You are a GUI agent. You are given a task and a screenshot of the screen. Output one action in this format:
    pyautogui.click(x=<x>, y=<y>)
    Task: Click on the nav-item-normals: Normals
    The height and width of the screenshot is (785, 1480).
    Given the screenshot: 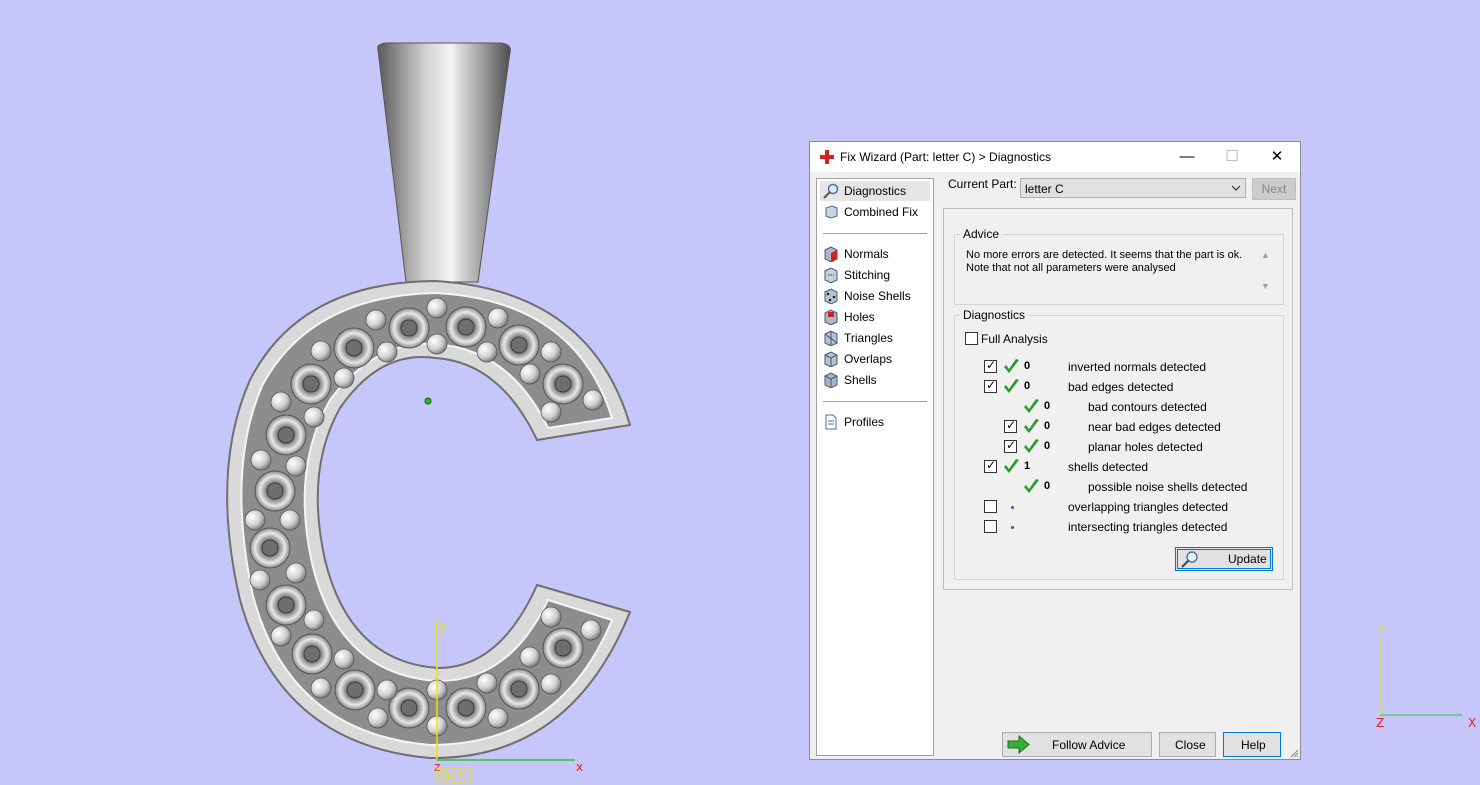 What is the action you would take?
    pyautogui.click(x=875, y=254)
    